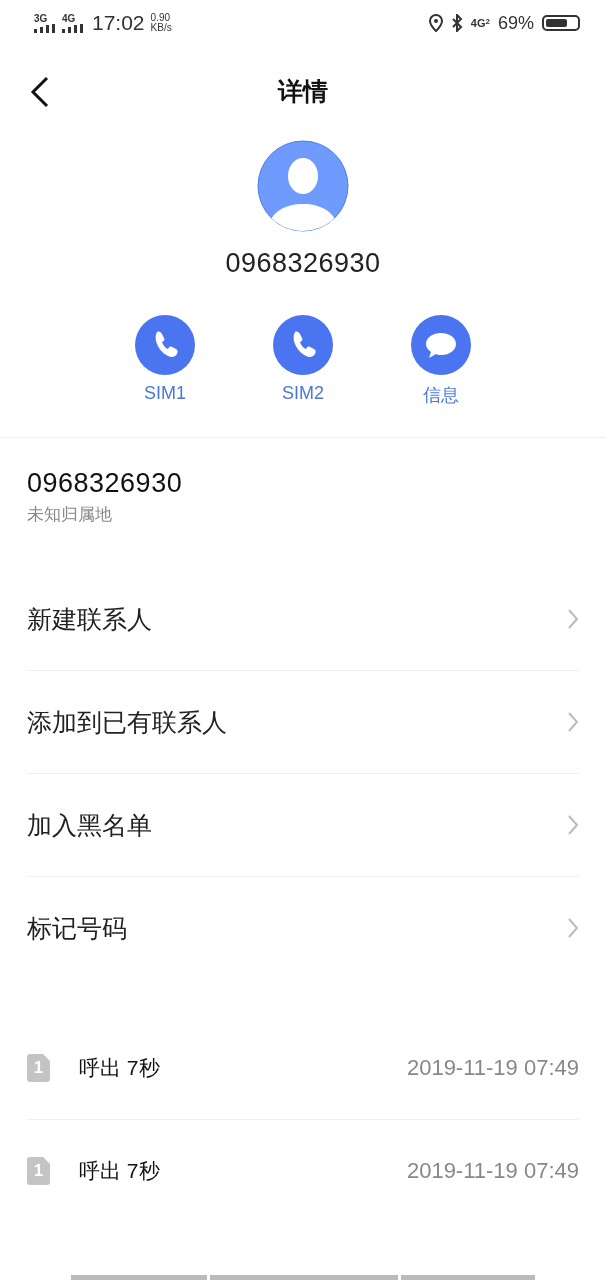 The image size is (606, 1280). What do you see at coordinates (127, 722) in the screenshot?
I see `menu-label: 添加到已有联系人` at bounding box center [127, 722].